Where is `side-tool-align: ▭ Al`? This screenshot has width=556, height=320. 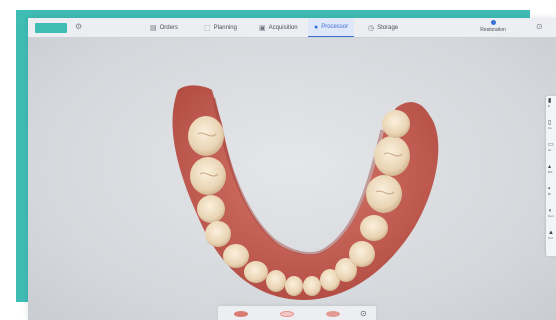
side-tool-align: ▭ Al is located at coordinates (552, 147).